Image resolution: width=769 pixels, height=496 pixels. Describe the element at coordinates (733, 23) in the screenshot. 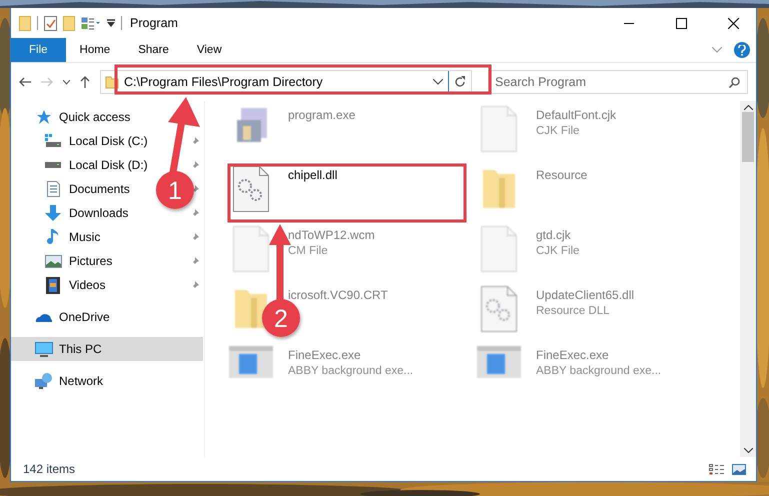

I see `close-icon` at that location.